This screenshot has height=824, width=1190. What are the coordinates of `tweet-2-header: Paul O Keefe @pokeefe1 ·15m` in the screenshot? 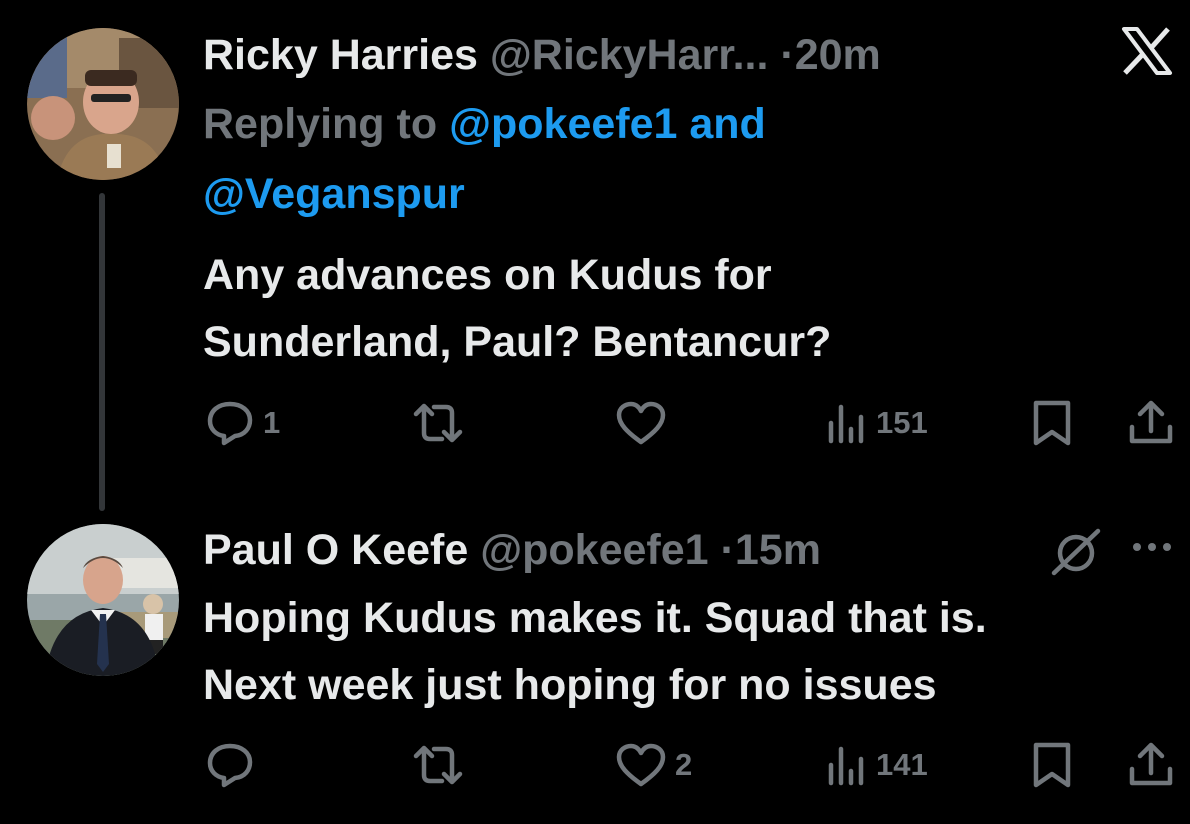 It's located at (512, 550).